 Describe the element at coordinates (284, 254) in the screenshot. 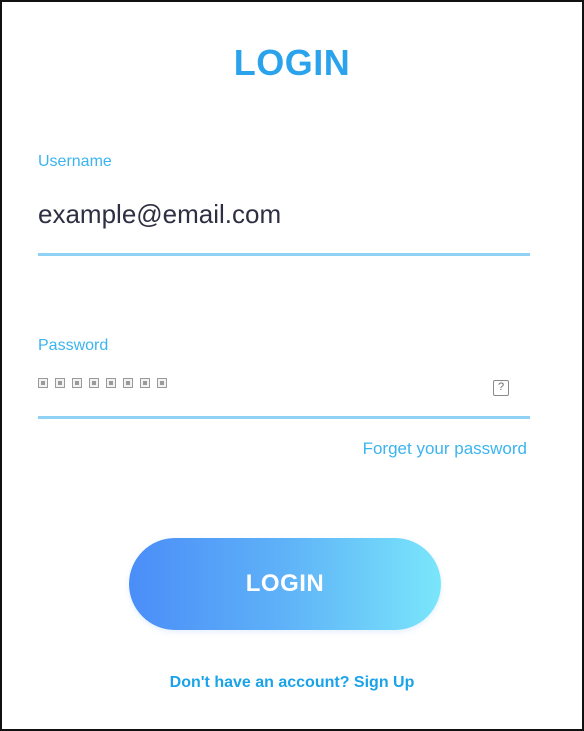

I see `username-underline` at that location.